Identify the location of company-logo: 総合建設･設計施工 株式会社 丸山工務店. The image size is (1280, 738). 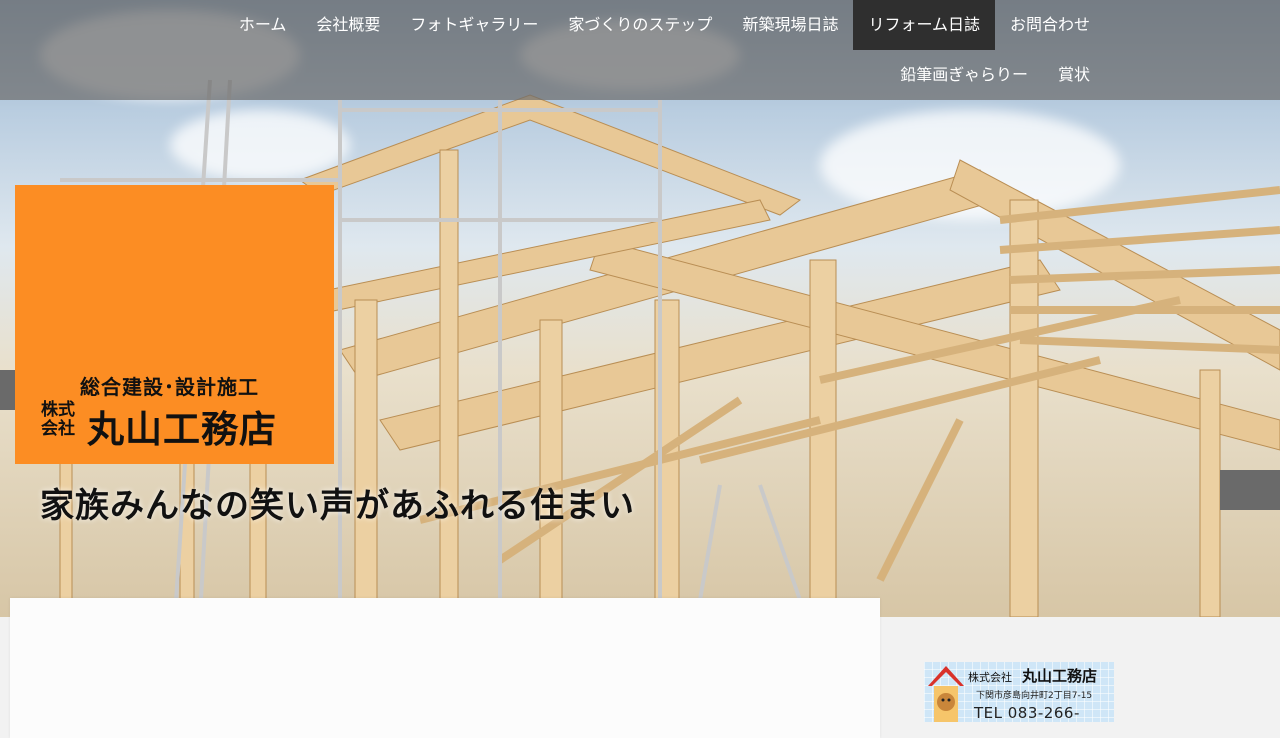
(174, 324).